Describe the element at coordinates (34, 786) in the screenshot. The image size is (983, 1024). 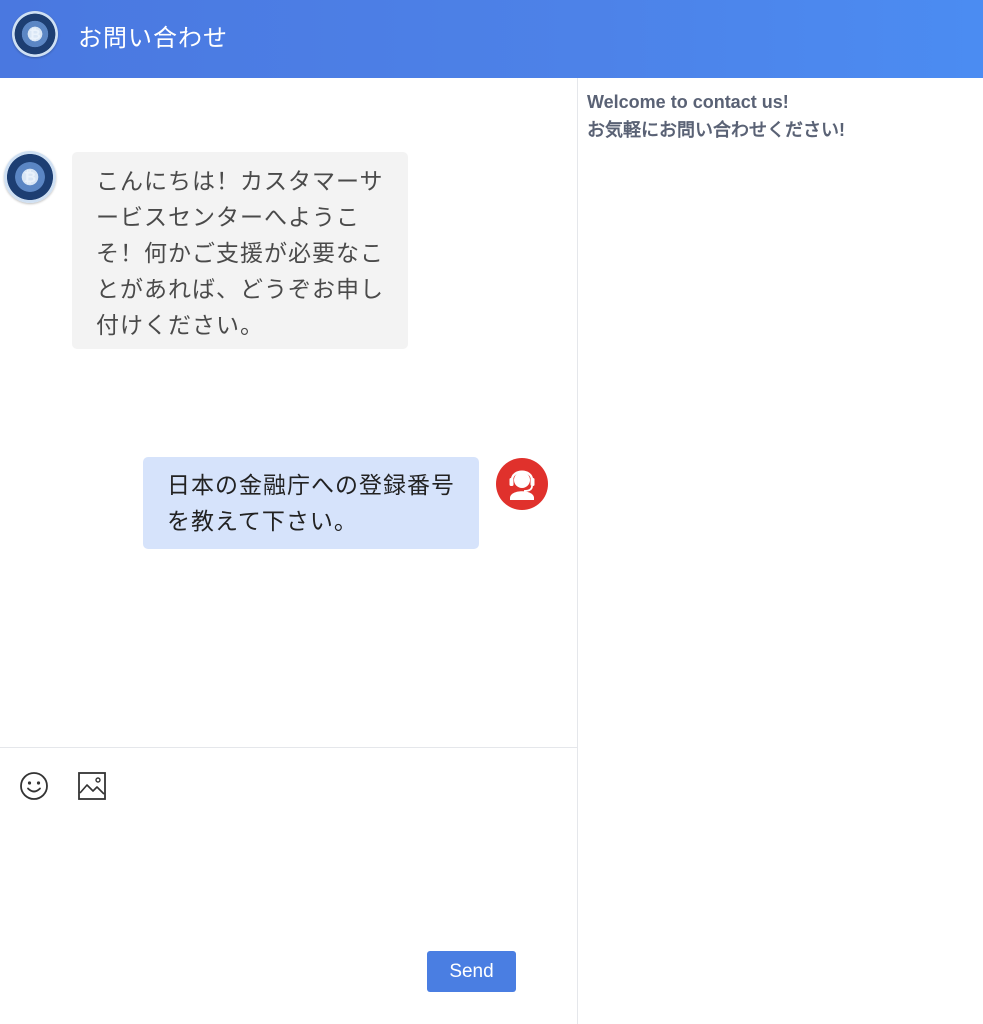
I see `smiley-icon` at that location.